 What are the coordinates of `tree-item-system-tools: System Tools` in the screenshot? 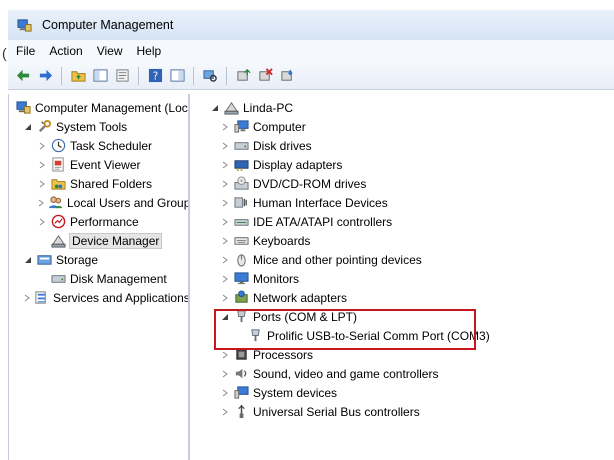 It's located at (98, 126).